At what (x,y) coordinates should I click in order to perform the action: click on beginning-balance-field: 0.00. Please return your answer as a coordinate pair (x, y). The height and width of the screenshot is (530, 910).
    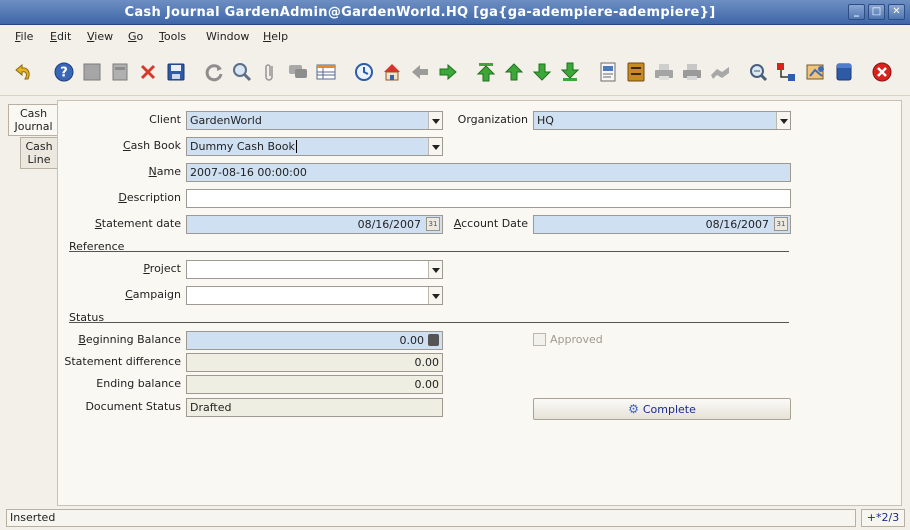
    Looking at the image, I should click on (314, 340).